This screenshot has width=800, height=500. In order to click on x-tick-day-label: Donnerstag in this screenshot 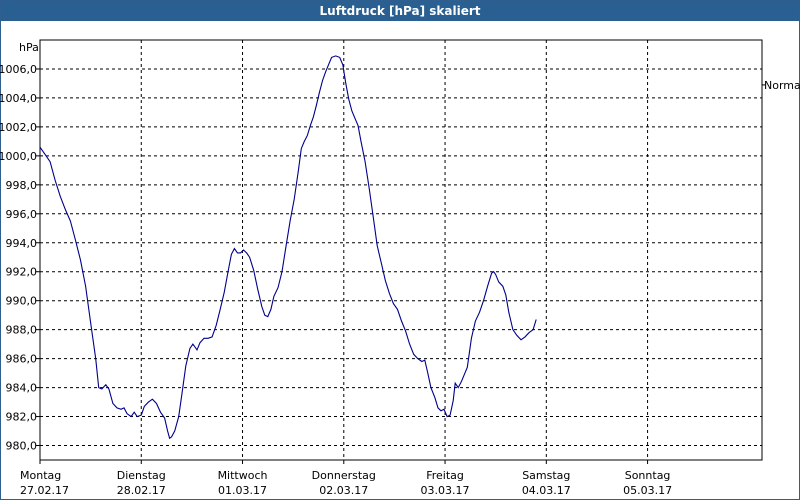, I will do `click(344, 475)`.